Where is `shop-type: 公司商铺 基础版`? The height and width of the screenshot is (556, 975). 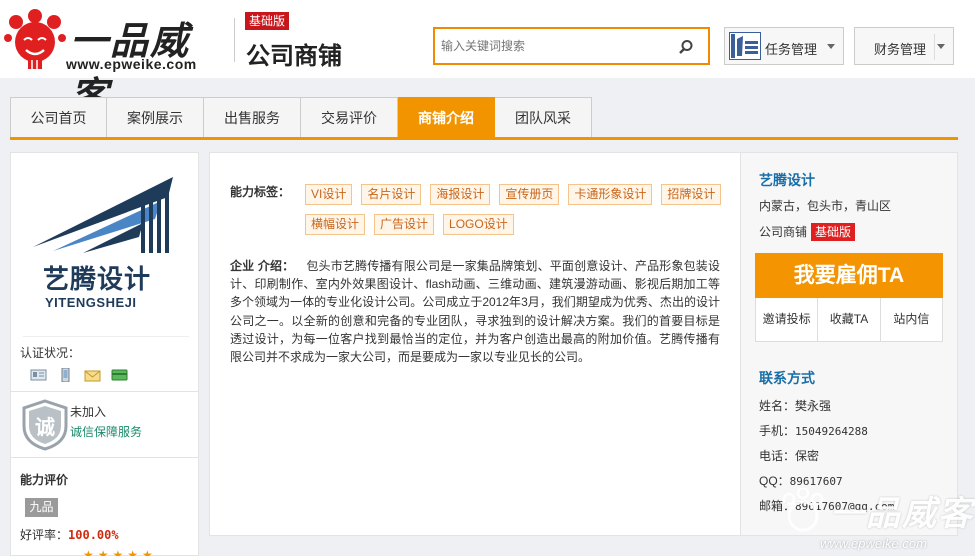 shop-type: 公司商铺 基础版 is located at coordinates (807, 232).